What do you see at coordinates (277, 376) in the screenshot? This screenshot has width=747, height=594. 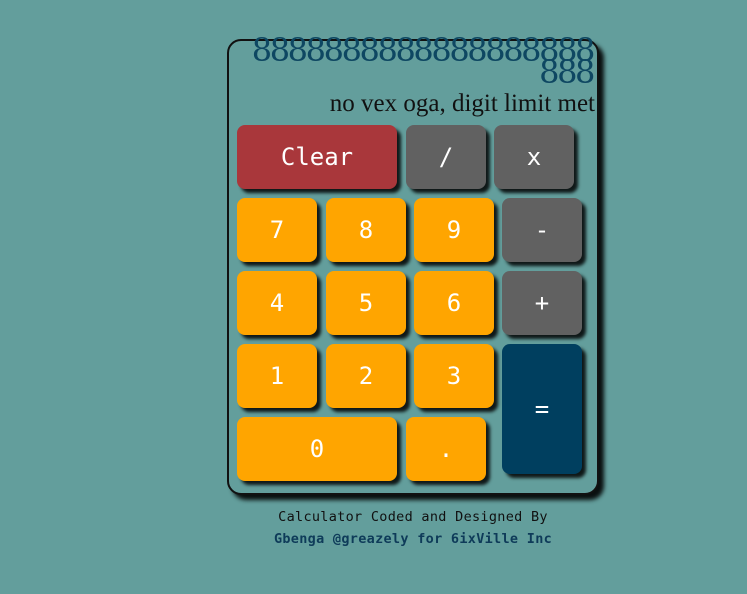 I see `one-button: 1` at bounding box center [277, 376].